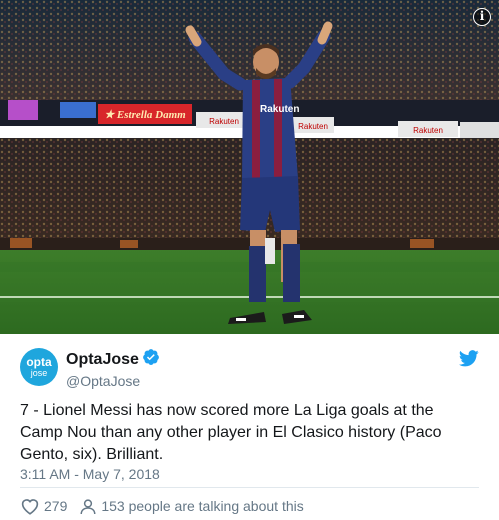  I want to click on tweet-header: opta jose OptaJose @OptaJose, so click(249, 368).